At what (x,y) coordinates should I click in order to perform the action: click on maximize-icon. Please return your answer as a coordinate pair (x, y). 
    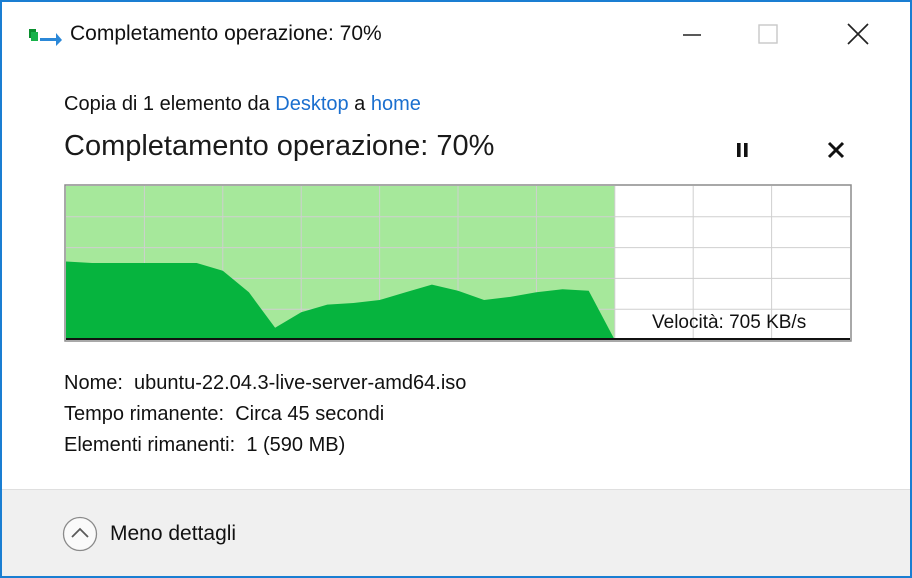
    Looking at the image, I should click on (768, 34).